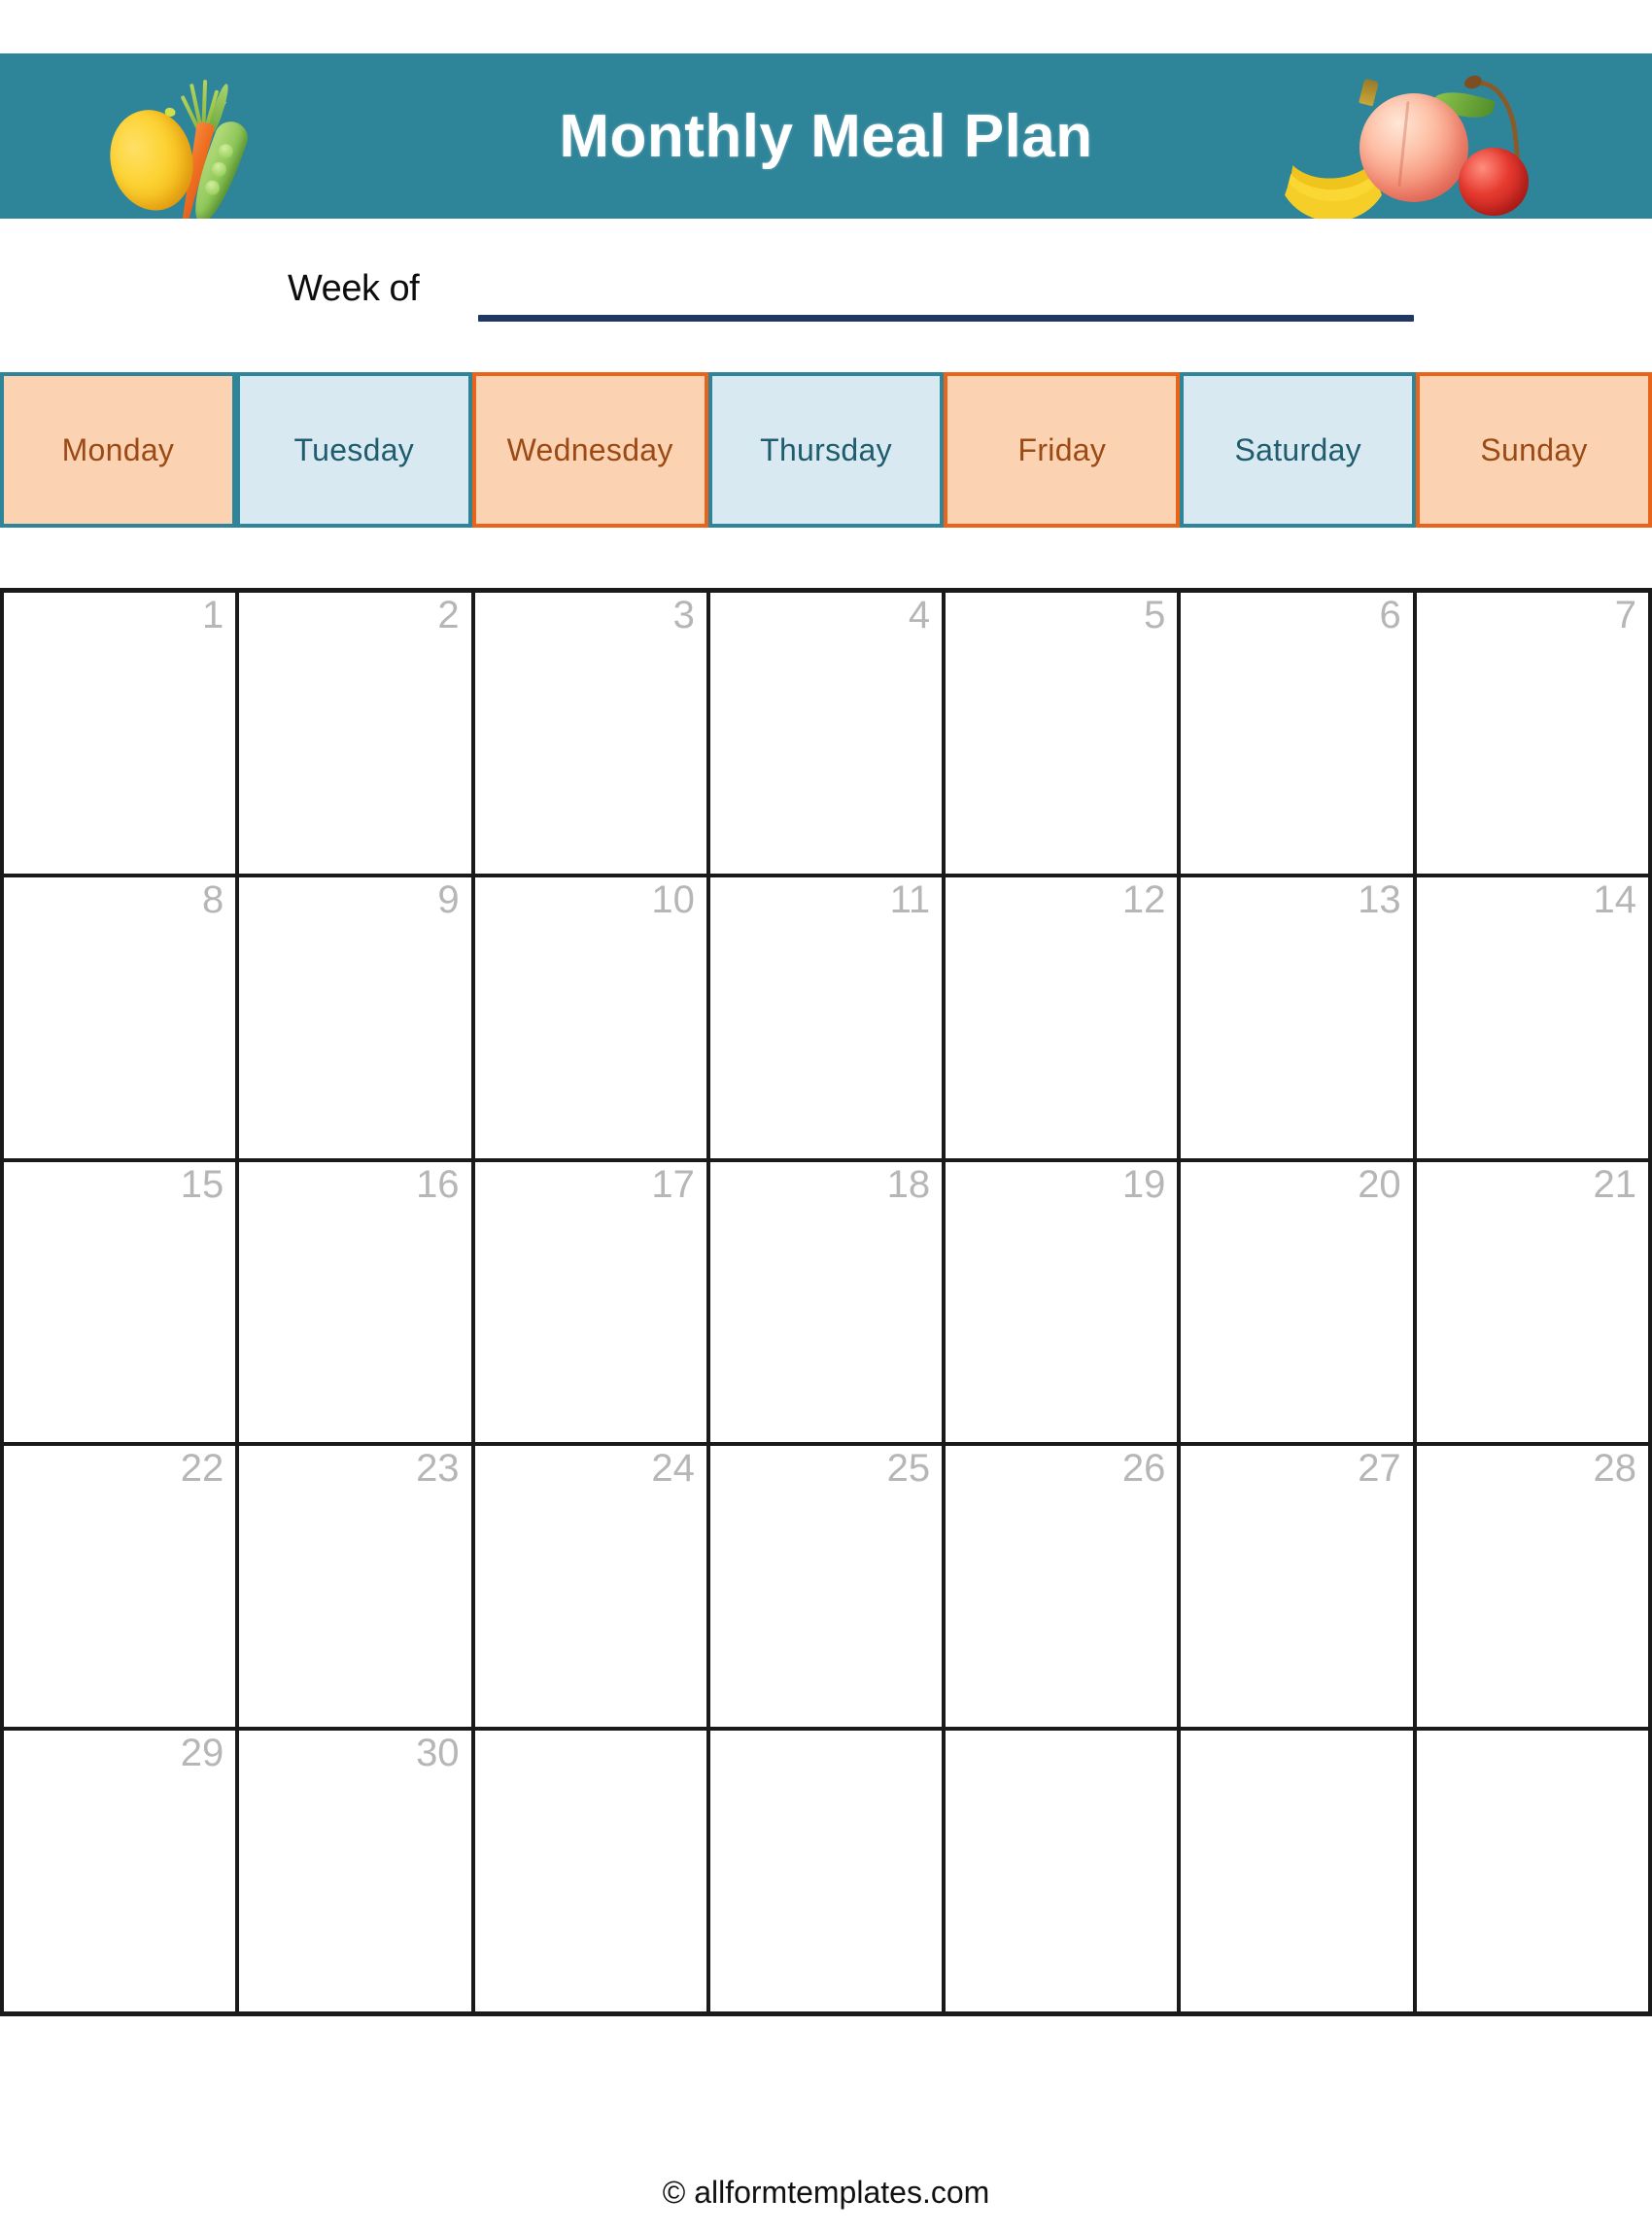  Describe the element at coordinates (1533, 1017) in the screenshot. I see `calendar-day-cell: 14` at that location.